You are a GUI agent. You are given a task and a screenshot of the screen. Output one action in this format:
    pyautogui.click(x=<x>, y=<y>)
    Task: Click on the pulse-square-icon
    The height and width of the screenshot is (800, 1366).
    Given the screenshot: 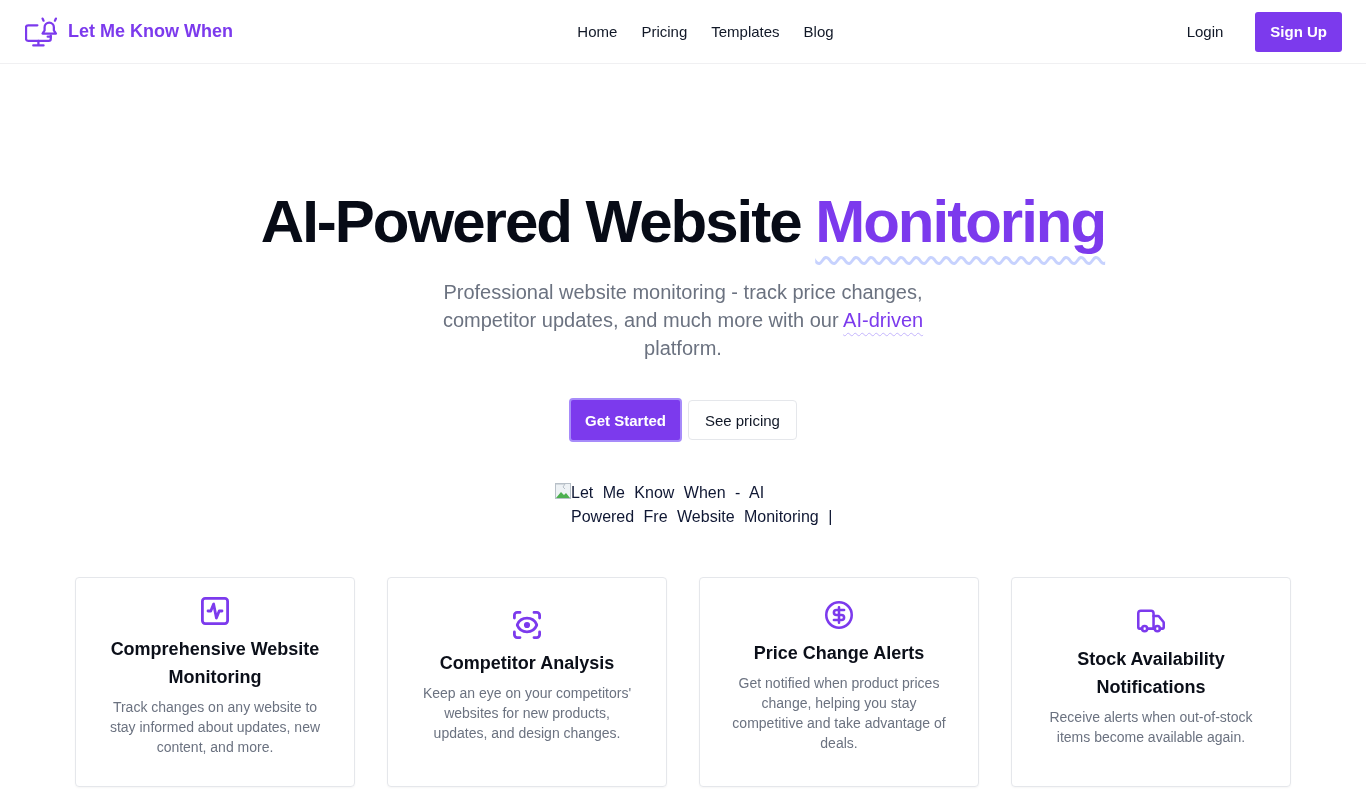 What is the action you would take?
    pyautogui.click(x=215, y=611)
    